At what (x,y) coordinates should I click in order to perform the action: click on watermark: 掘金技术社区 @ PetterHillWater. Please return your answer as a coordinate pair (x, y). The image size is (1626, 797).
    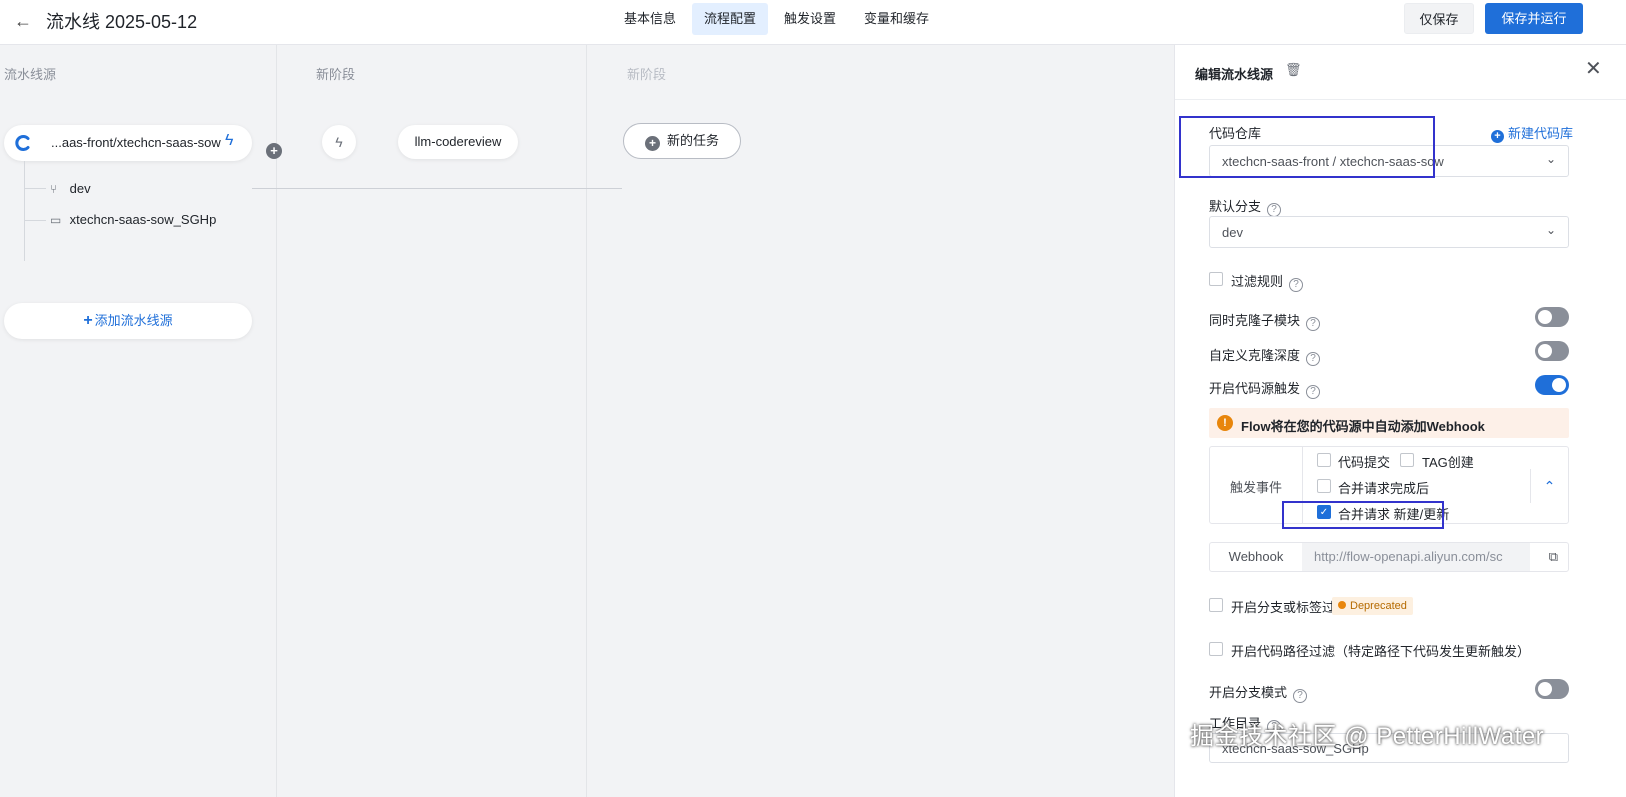
    Looking at the image, I should click on (1367, 736).